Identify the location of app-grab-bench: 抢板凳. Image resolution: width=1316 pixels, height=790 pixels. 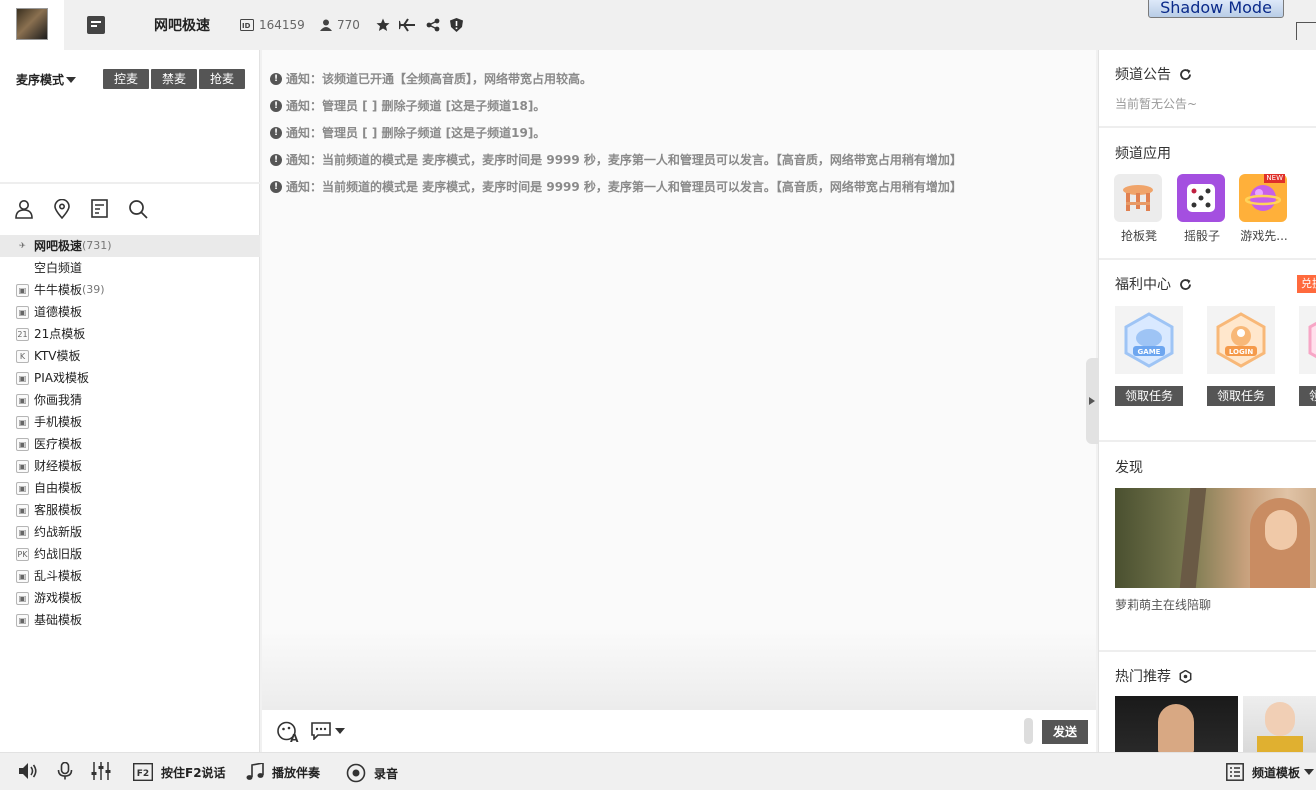
(1139, 209).